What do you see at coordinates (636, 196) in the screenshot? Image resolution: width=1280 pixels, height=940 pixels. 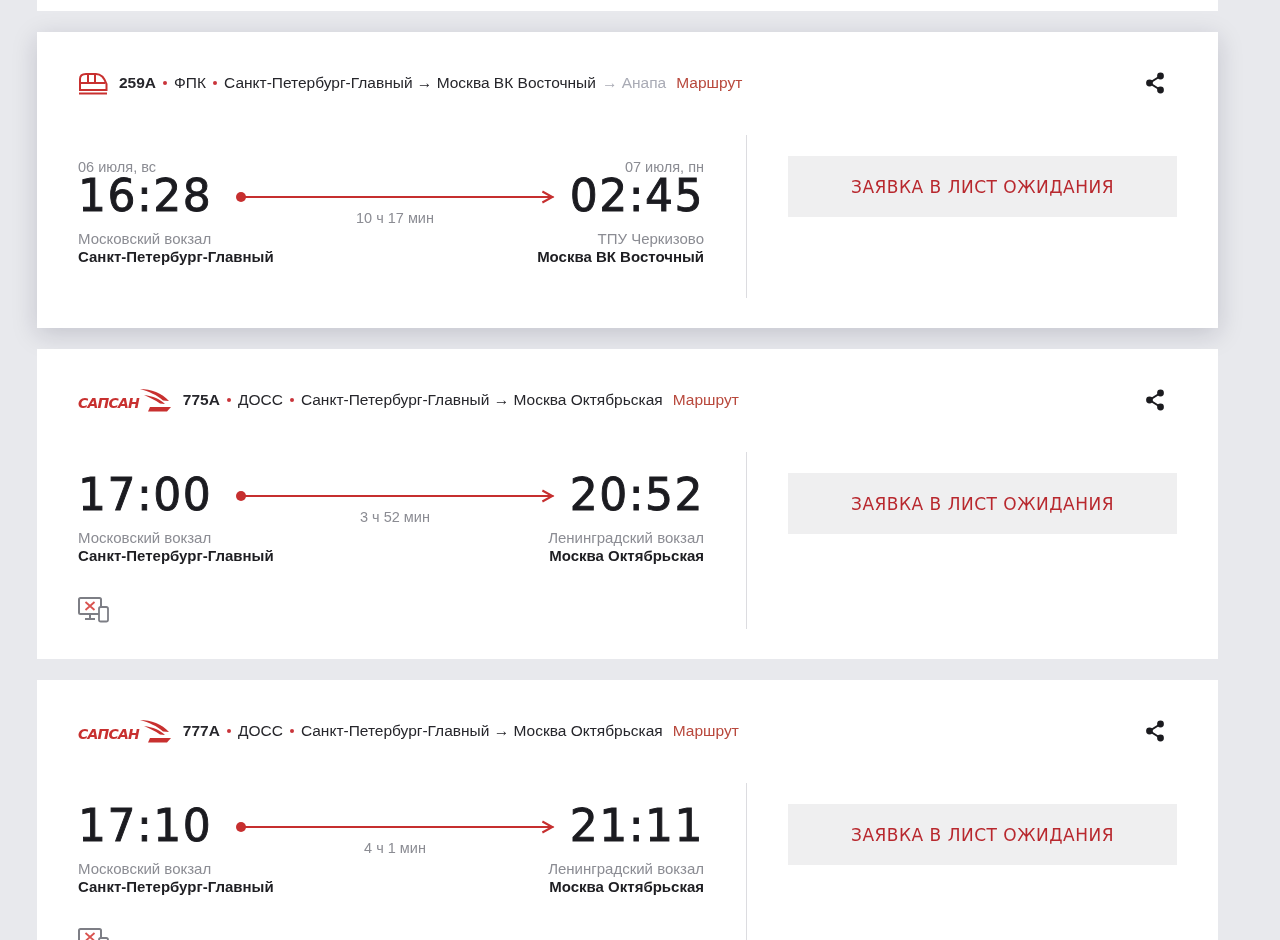 I see `arrival-time: 02:45` at bounding box center [636, 196].